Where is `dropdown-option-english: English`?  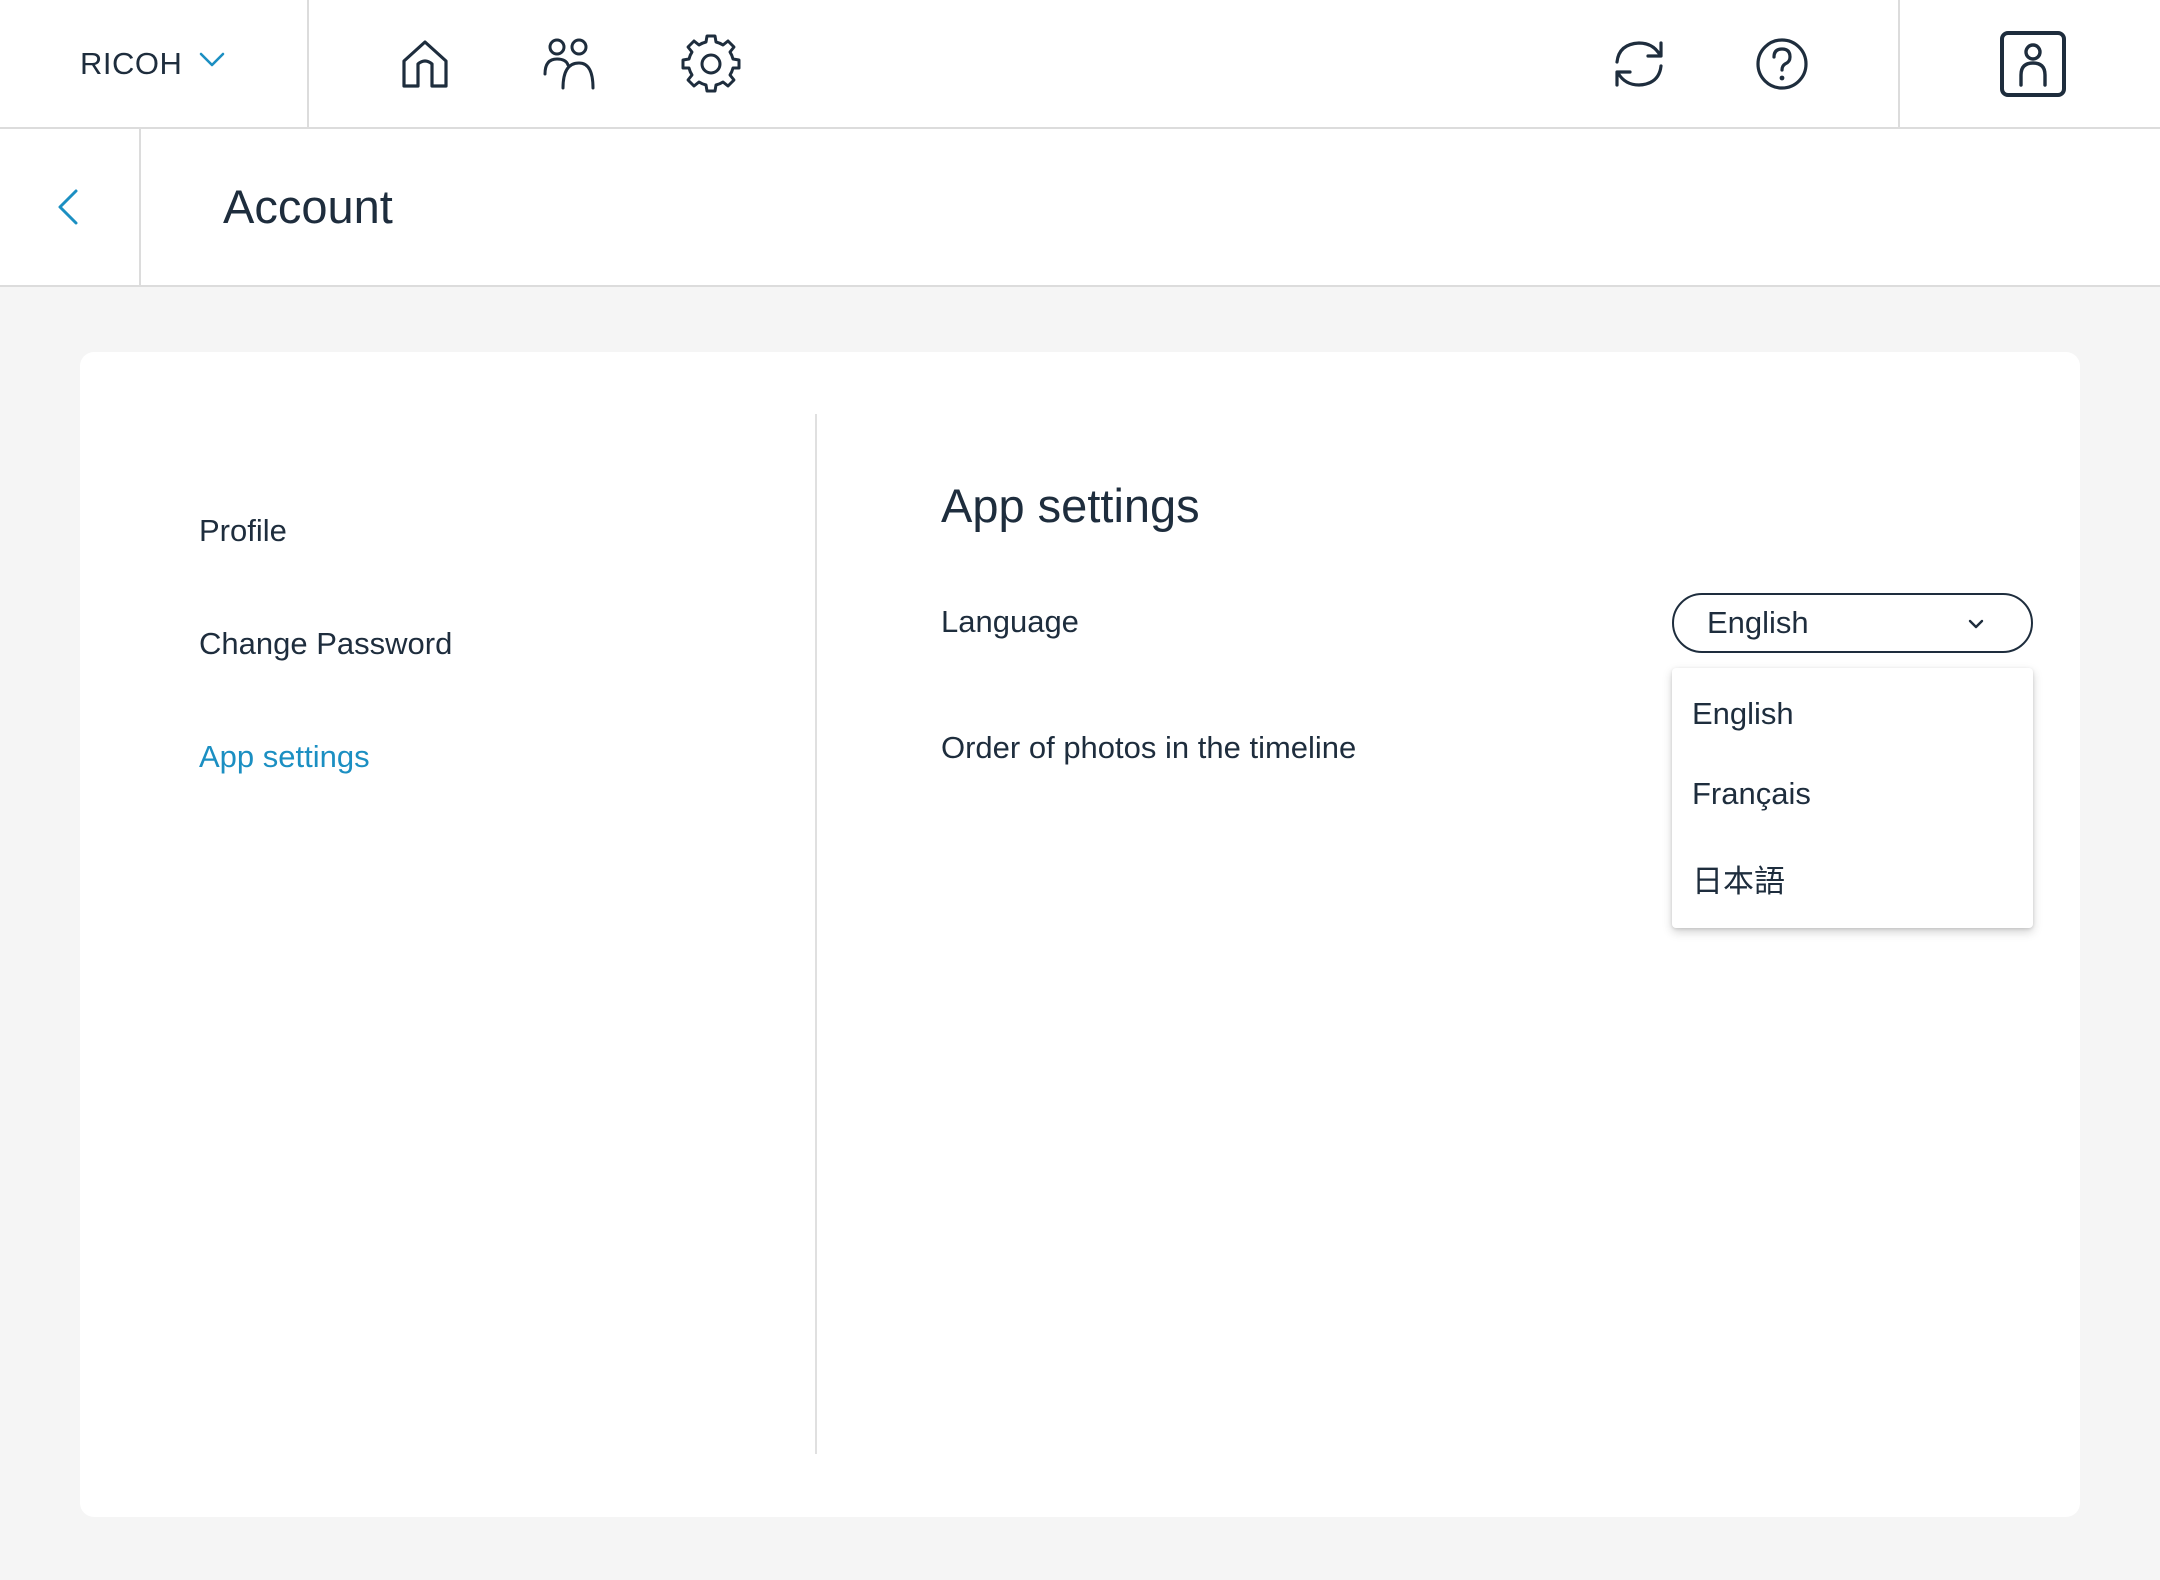
dropdown-option-english: English is located at coordinates (1743, 714).